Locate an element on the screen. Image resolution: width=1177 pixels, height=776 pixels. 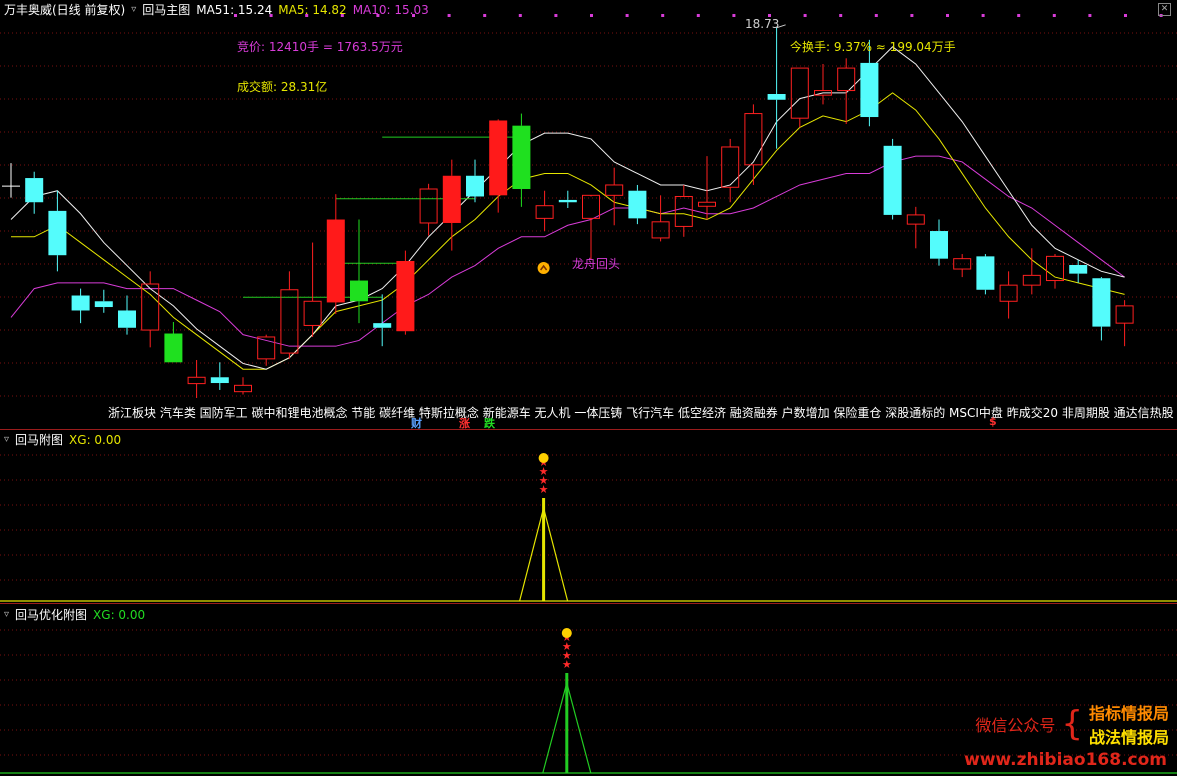
turnover-amount-label: 成交额: is located at coordinates (257, 87).